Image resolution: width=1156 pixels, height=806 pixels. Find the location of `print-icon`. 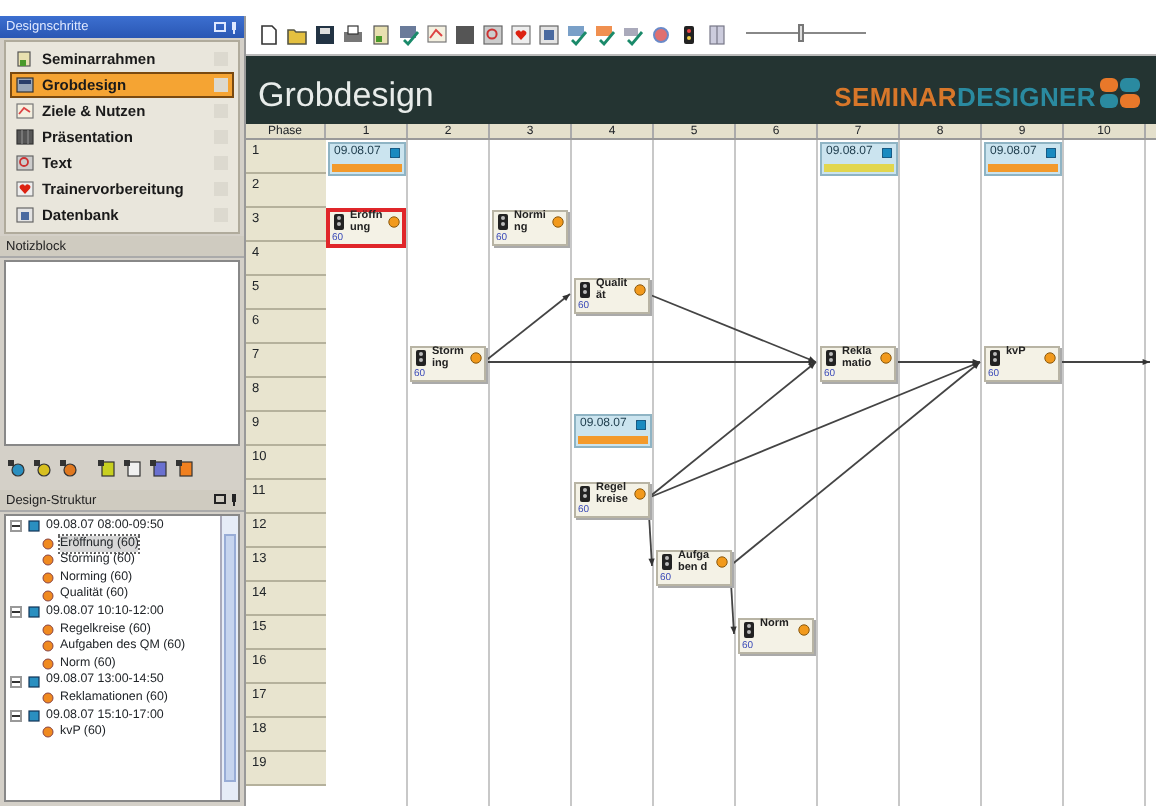

print-icon is located at coordinates (353, 35).